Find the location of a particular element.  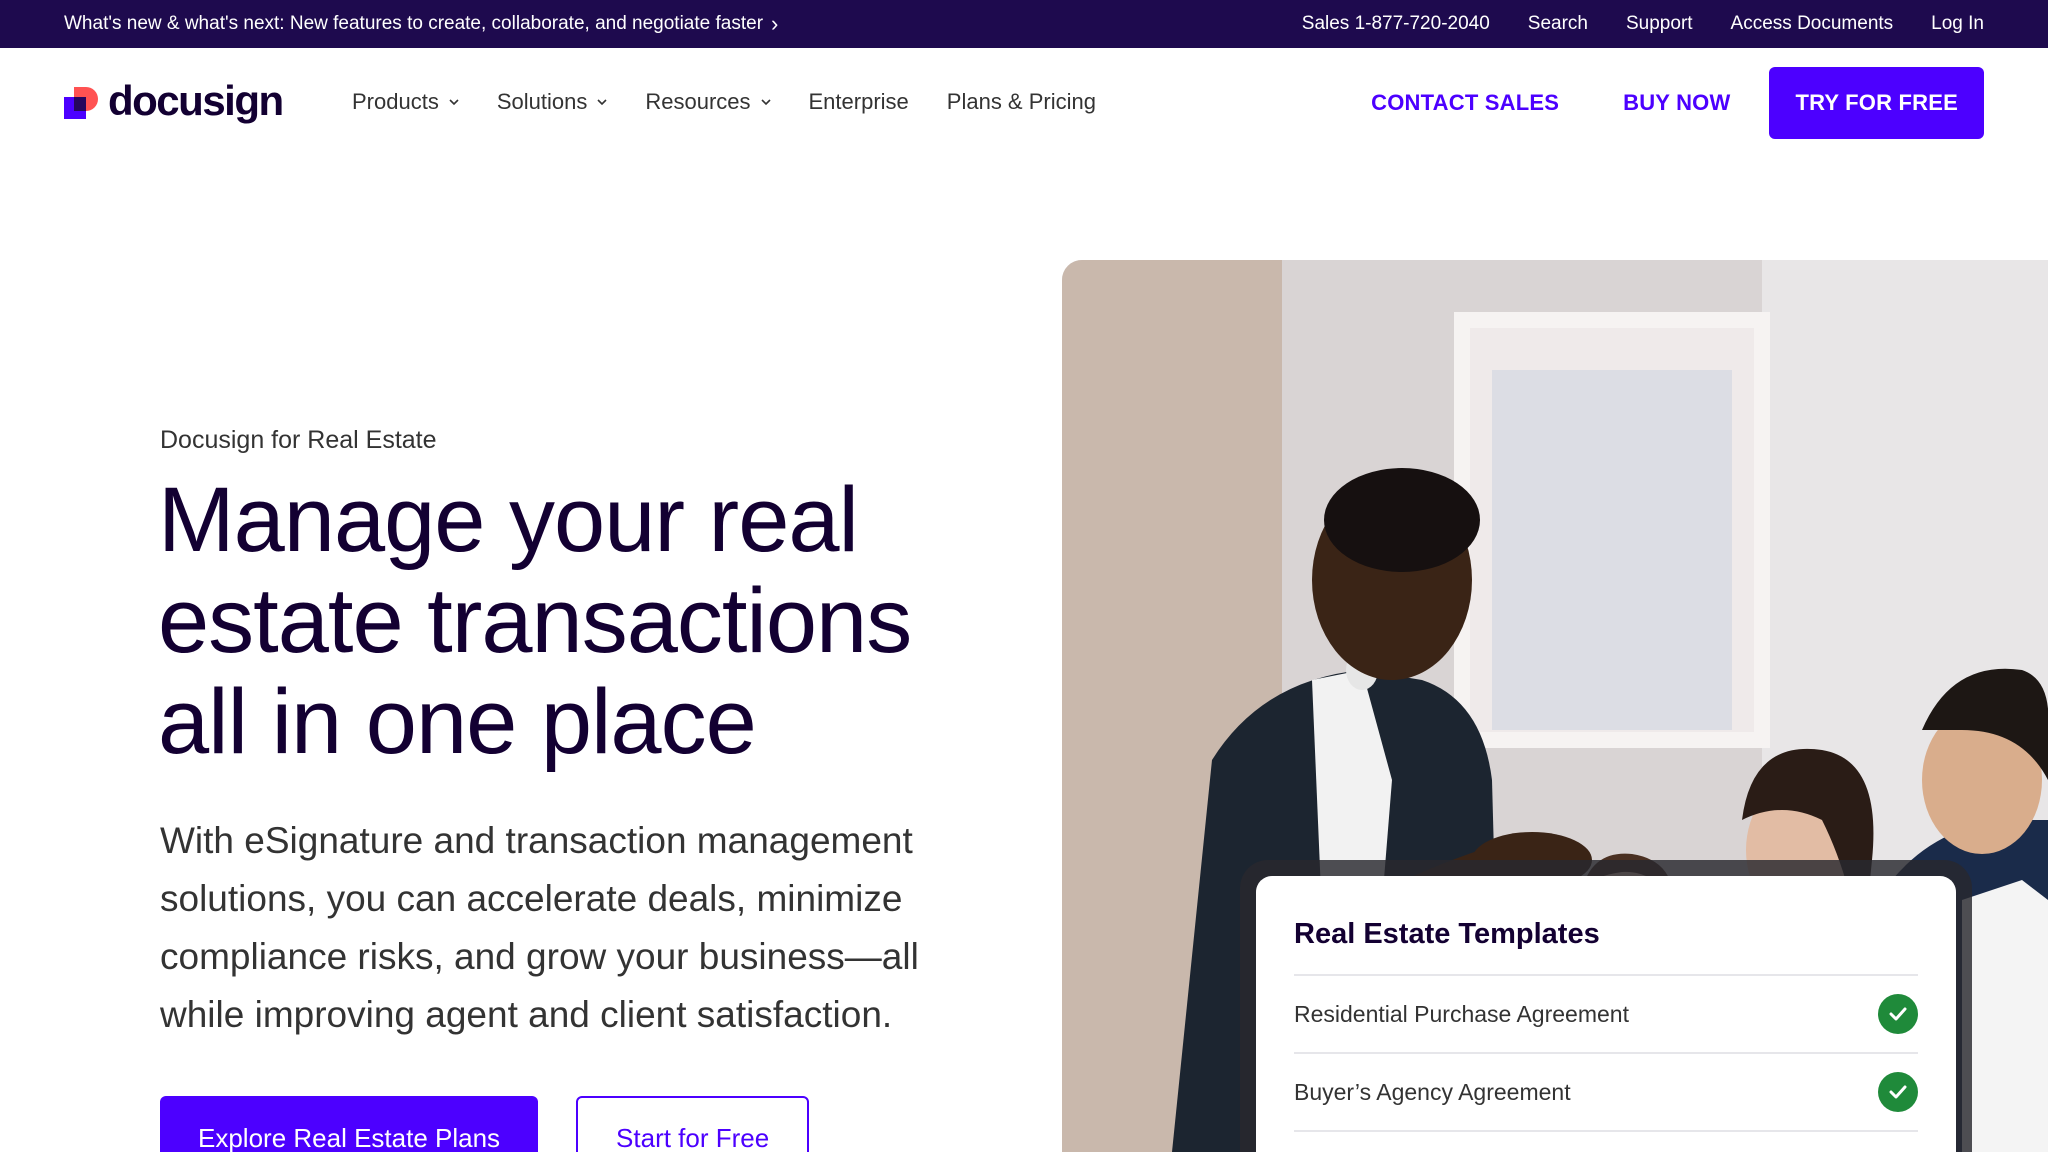

hero-eyebrow: Docusign for Real Estate is located at coordinates (298, 440).